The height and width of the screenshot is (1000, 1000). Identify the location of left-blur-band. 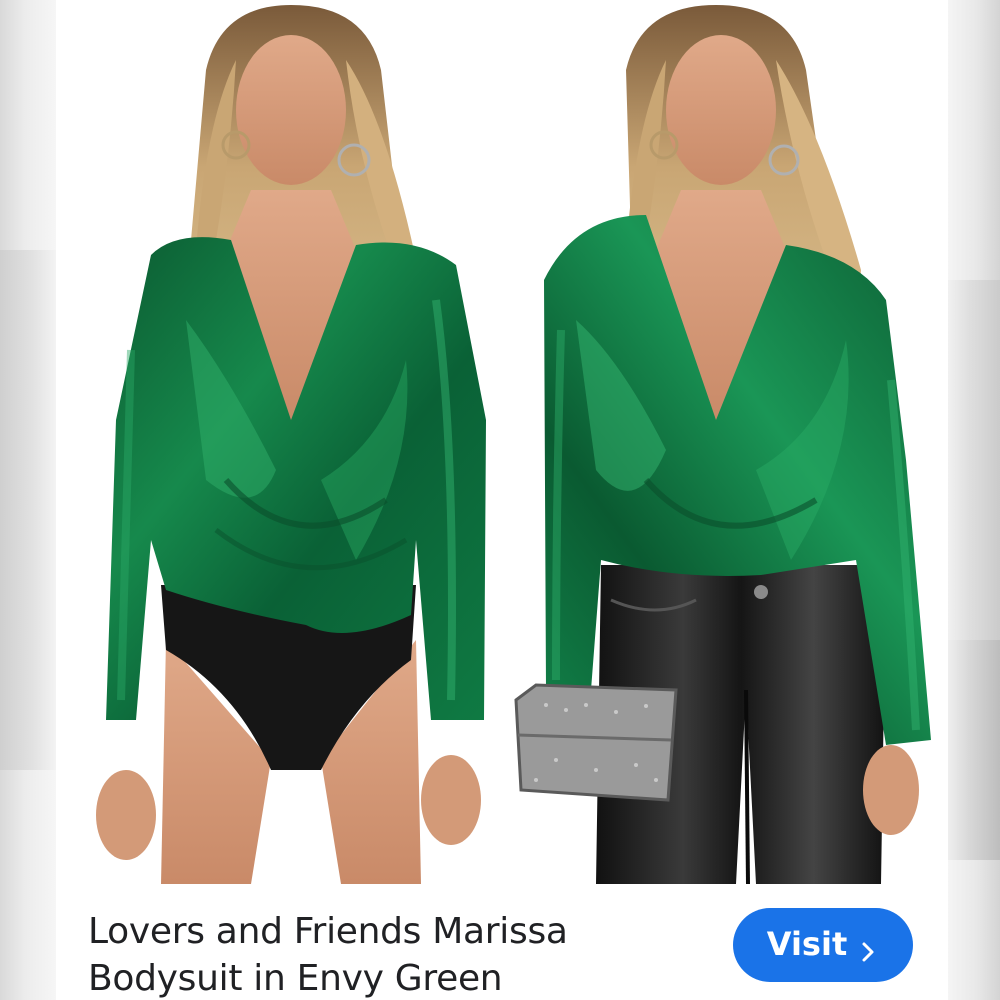
(28, 510).